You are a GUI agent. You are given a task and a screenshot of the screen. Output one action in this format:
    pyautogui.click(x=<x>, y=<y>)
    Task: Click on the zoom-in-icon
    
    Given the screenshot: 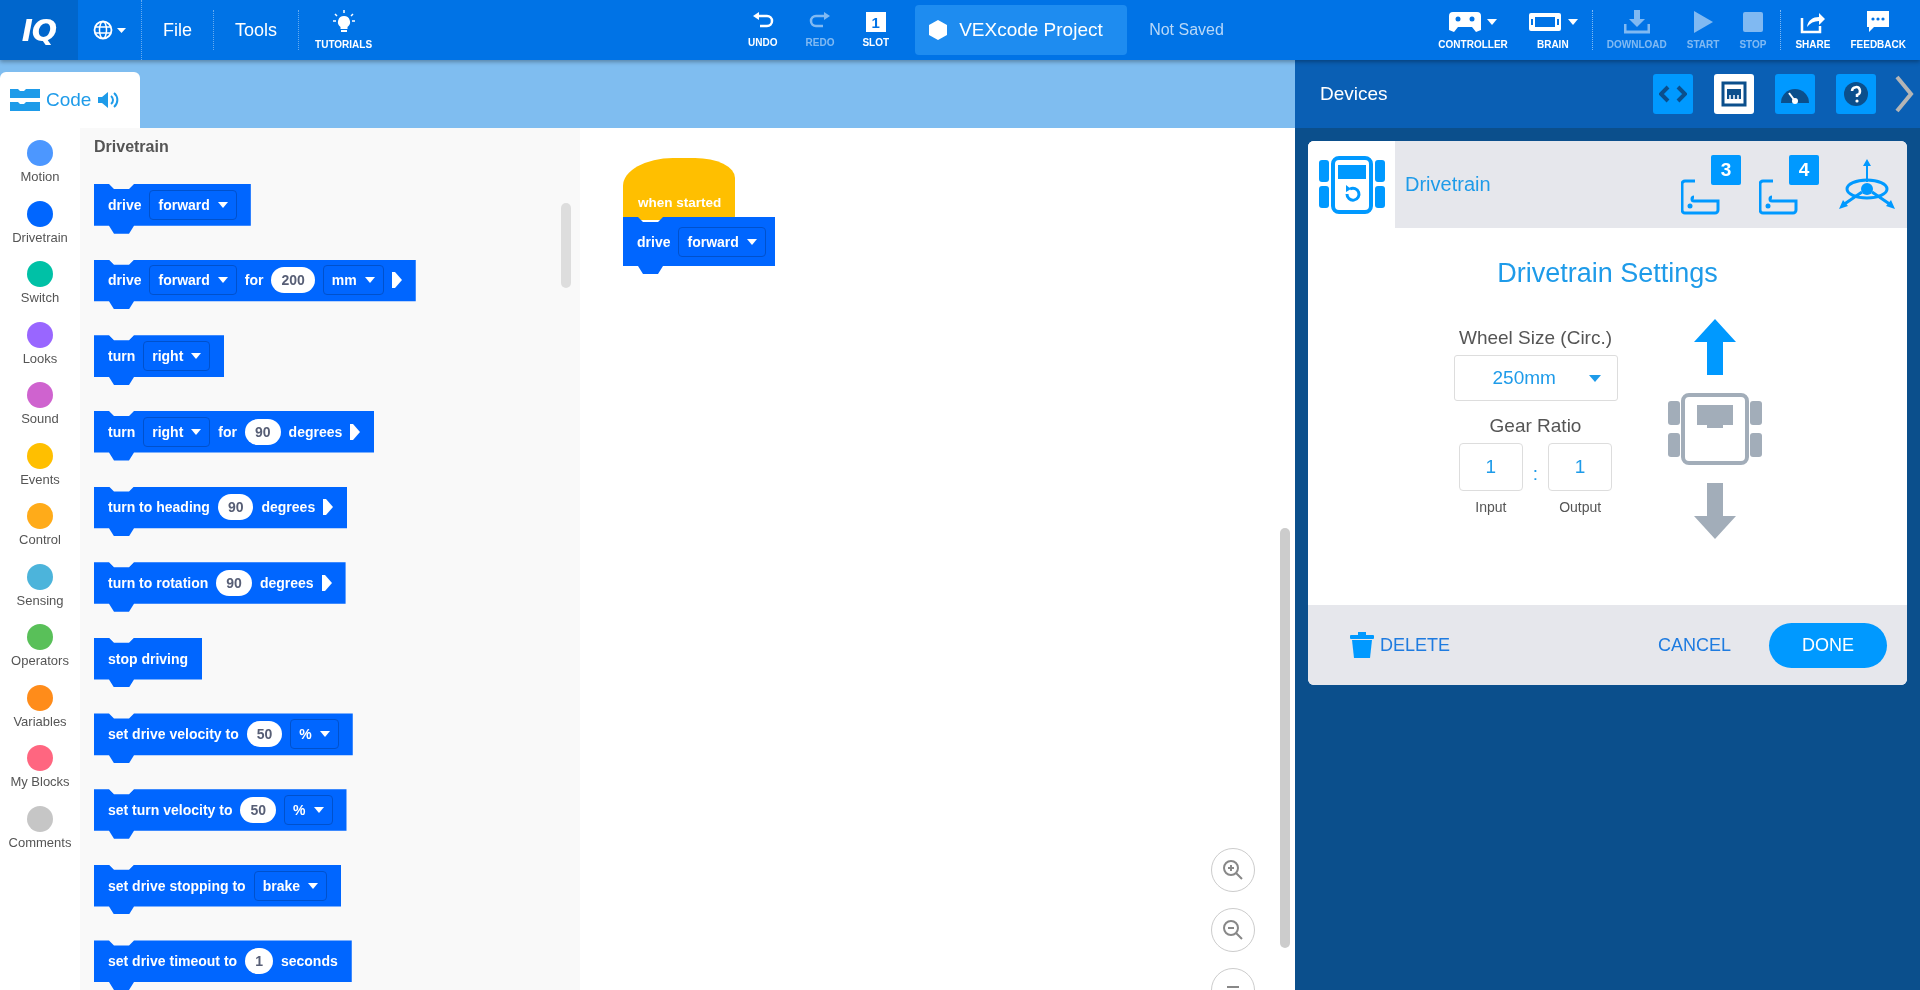 What is the action you would take?
    pyautogui.click(x=1233, y=870)
    